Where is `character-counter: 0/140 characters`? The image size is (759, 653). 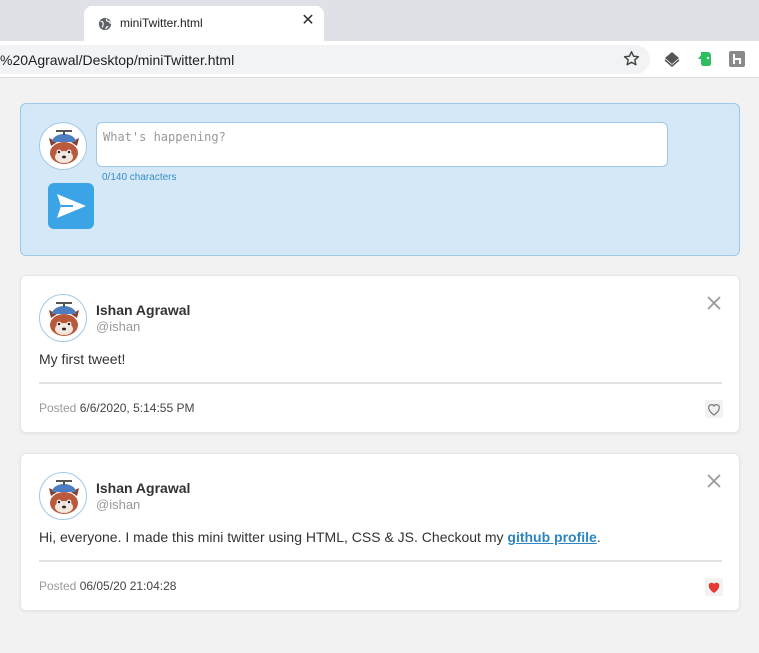 character-counter: 0/140 characters is located at coordinates (139, 177).